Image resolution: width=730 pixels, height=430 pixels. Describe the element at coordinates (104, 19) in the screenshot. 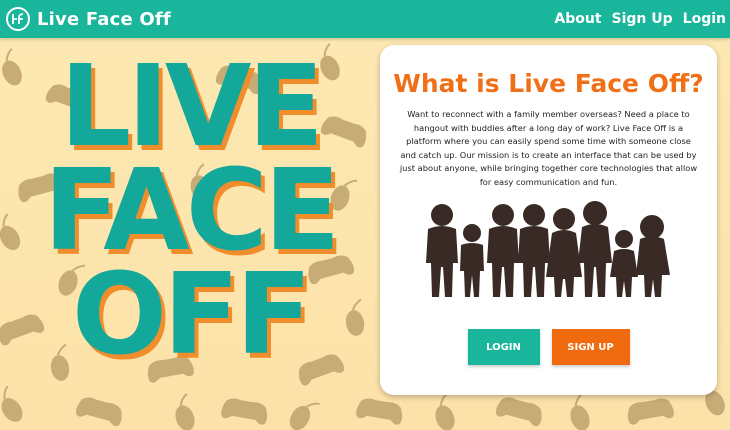

I see `brand-name: Live Face Off` at that location.